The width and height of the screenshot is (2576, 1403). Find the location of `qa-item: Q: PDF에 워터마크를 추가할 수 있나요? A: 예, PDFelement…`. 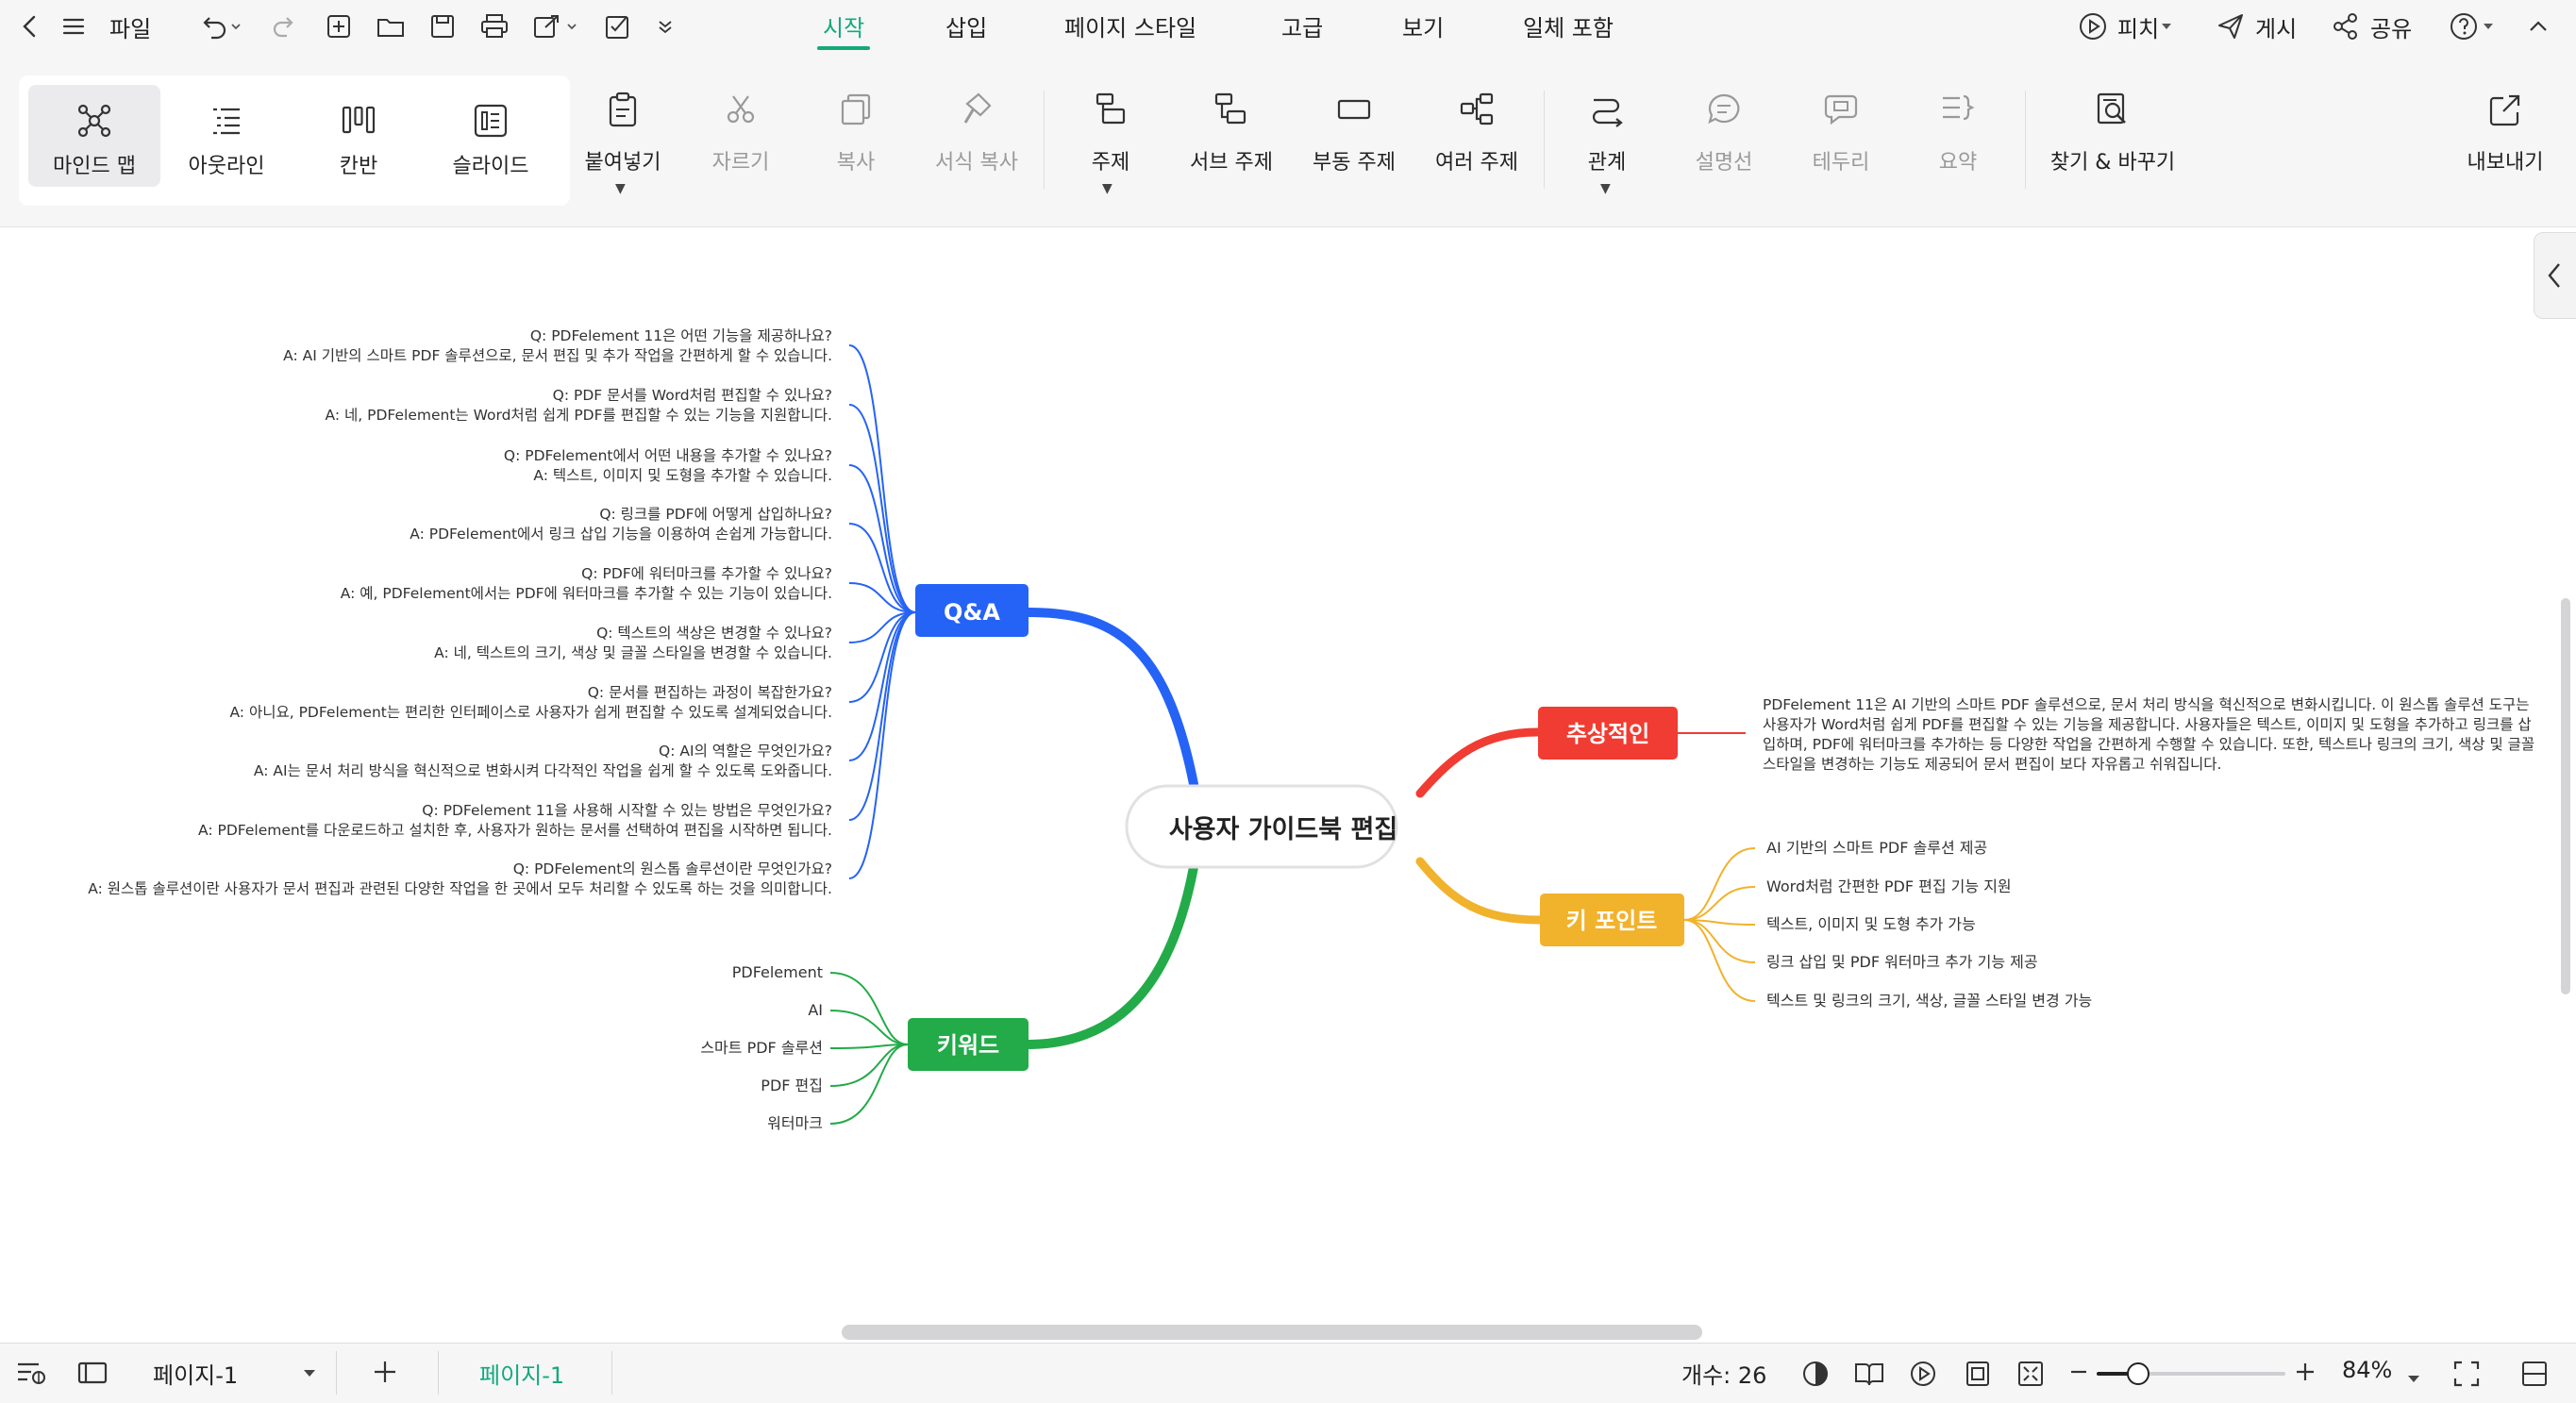

qa-item: Q: PDF에 워터마크를 추가할 수 있나요? A: 예, PDFelement… is located at coordinates (586, 583).